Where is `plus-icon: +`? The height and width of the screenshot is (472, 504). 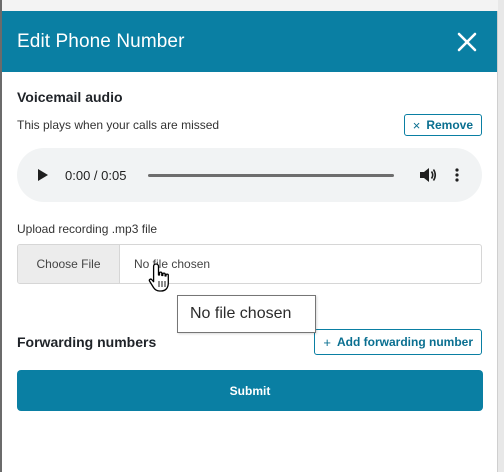
plus-icon: + is located at coordinates (327, 342).